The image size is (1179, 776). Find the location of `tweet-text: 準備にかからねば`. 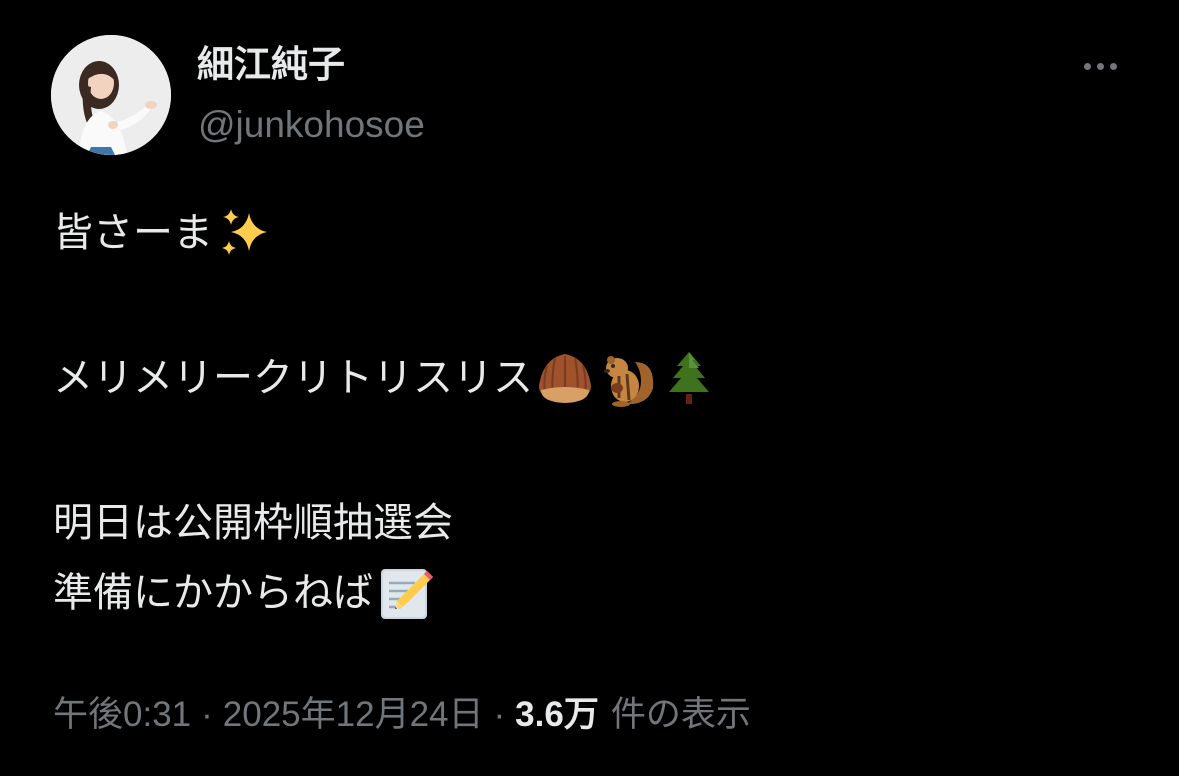

tweet-text: 準備にかからねば is located at coordinates (213, 593).